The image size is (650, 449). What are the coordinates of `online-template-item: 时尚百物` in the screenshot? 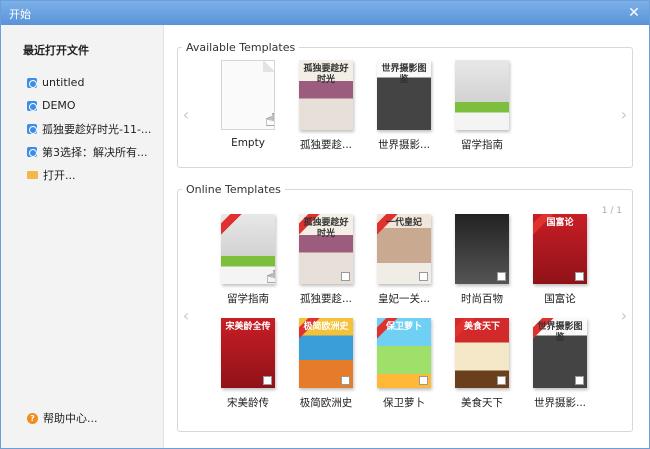 It's located at (482, 260).